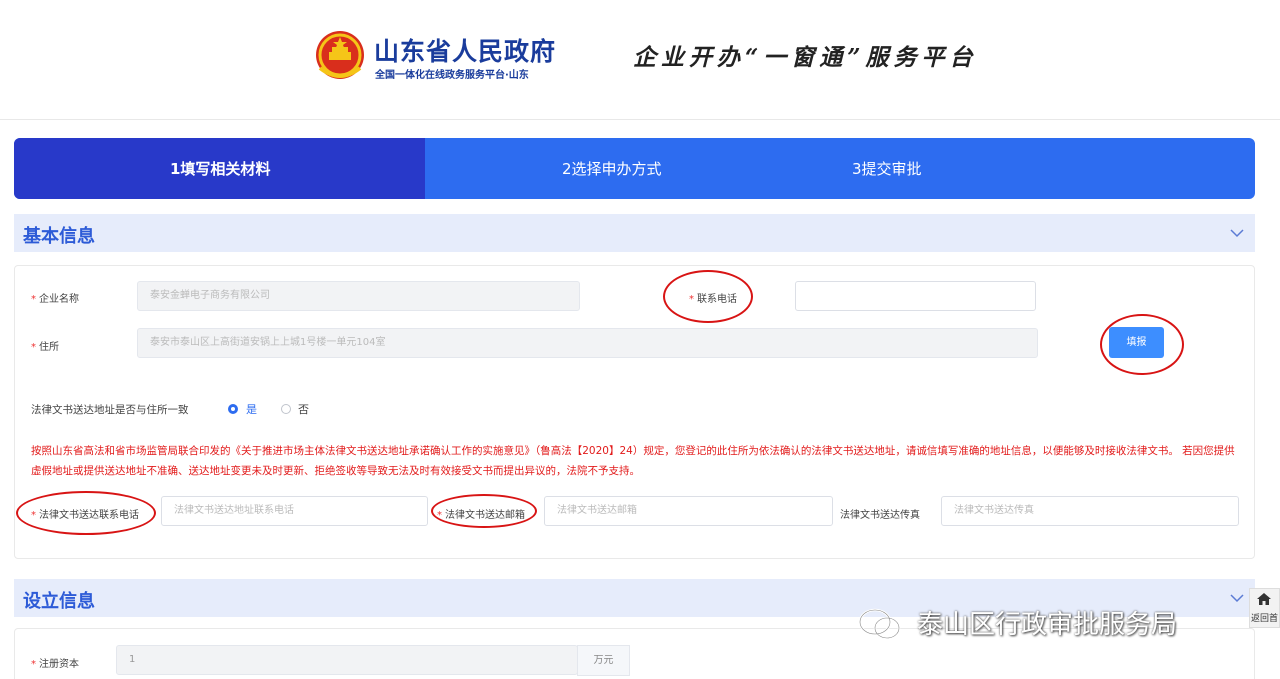 This screenshot has width=1280, height=679. What do you see at coordinates (286, 409) in the screenshot?
I see `radio-no` at bounding box center [286, 409].